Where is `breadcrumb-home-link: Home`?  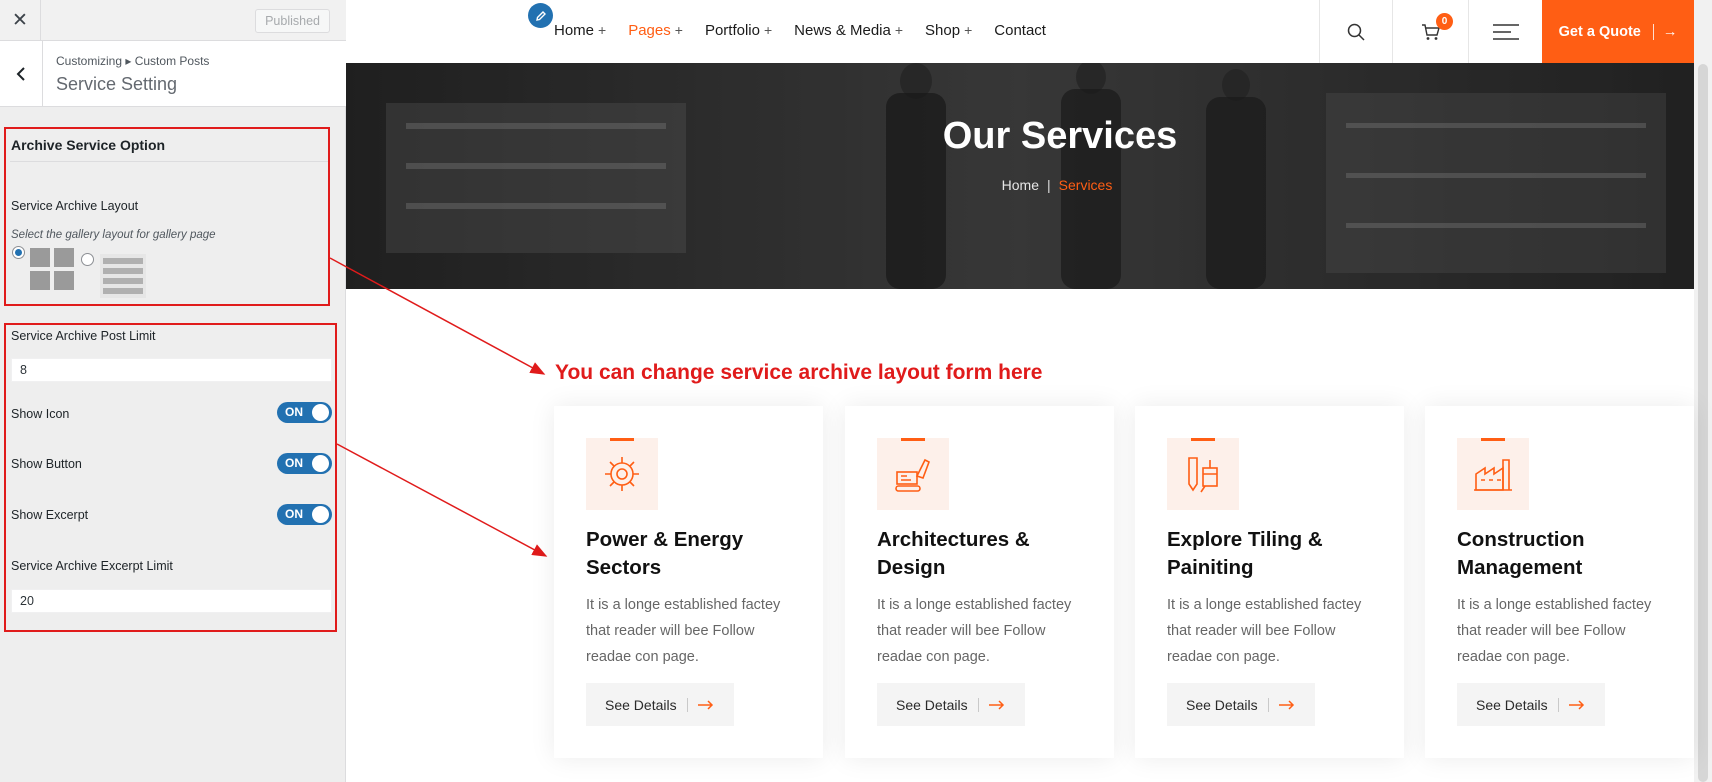
breadcrumb-home-link: Home is located at coordinates (1020, 185).